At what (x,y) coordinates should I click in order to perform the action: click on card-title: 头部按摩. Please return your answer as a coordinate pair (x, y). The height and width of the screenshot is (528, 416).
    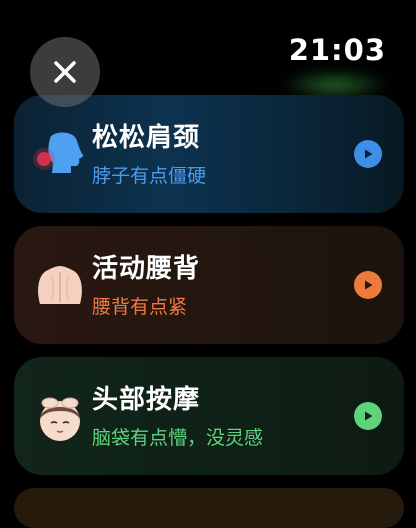
    Looking at the image, I should click on (146, 400).